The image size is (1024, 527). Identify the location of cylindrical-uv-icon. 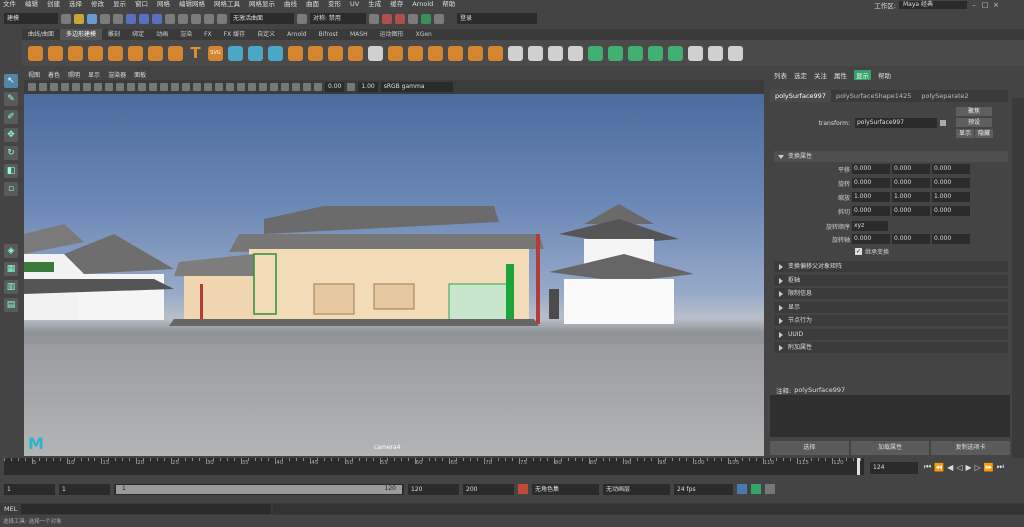
(655, 53).